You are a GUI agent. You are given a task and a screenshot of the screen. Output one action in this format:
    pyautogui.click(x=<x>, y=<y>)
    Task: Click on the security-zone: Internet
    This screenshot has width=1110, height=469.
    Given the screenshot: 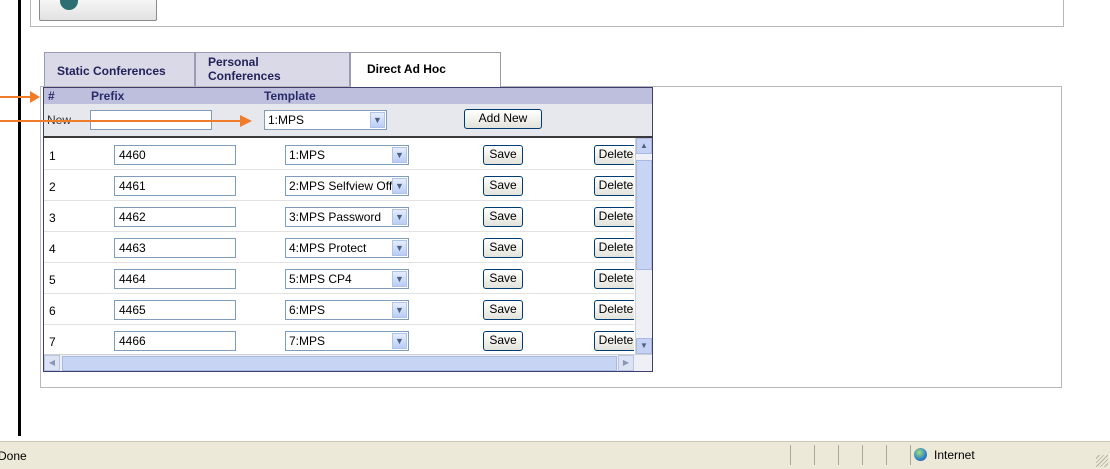 What is the action you would take?
    pyautogui.click(x=944, y=455)
    